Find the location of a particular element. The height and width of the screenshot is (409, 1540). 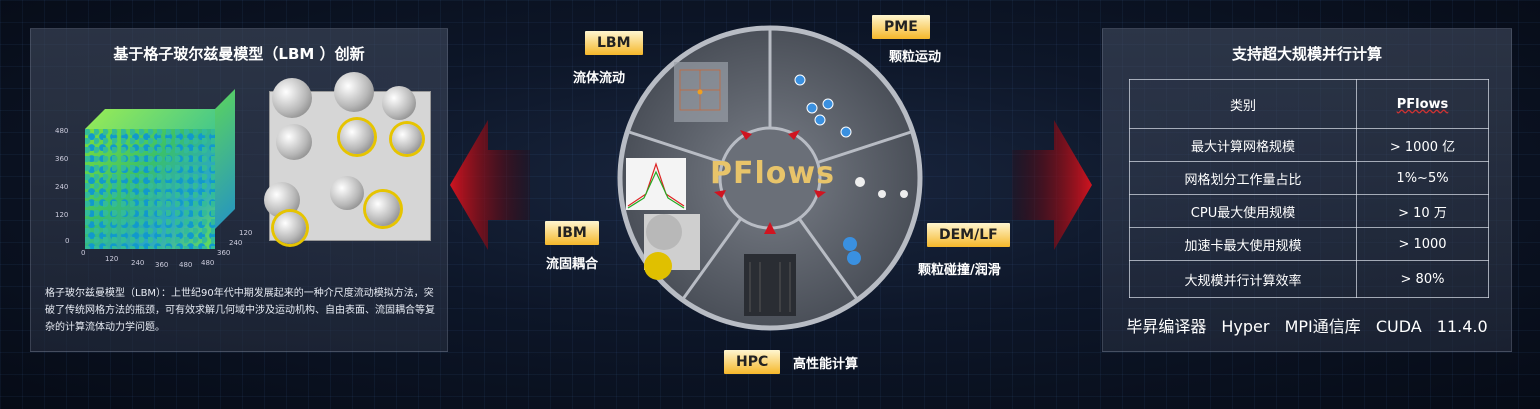

caption-ibm: 流固耦合 is located at coordinates (572, 264).